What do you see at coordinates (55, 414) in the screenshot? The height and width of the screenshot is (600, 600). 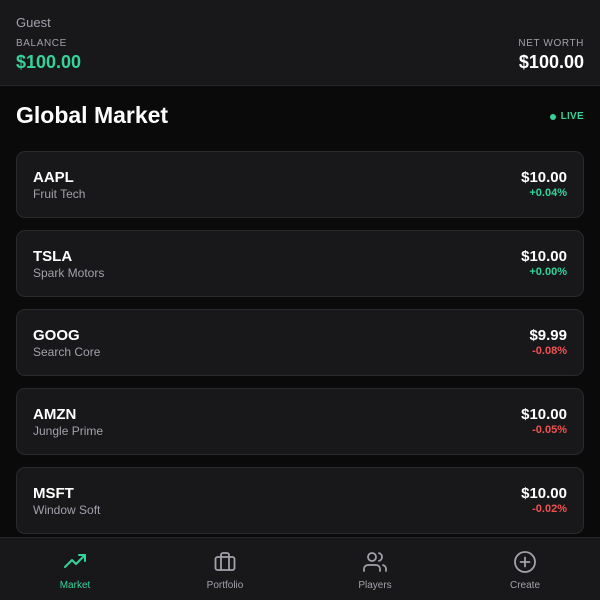 I see `stock-ticker: AMZN` at bounding box center [55, 414].